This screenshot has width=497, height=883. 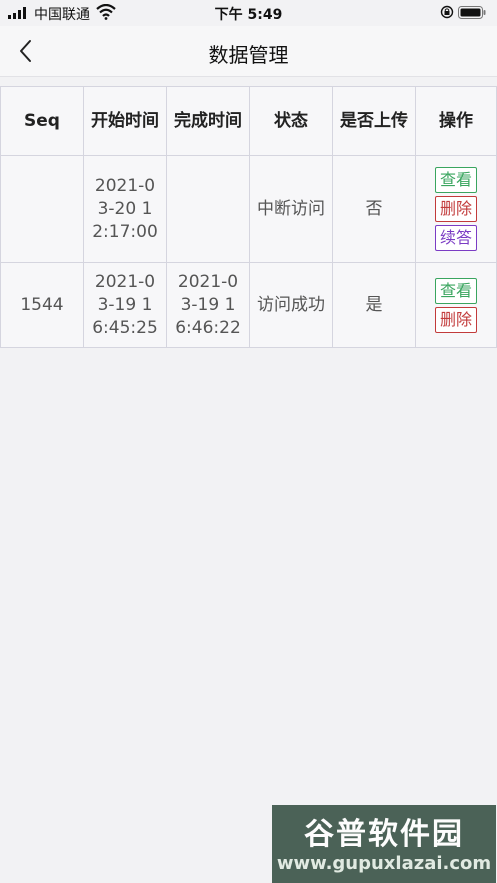 What do you see at coordinates (384, 834) in the screenshot?
I see `watermark-title: 谷普软件园` at bounding box center [384, 834].